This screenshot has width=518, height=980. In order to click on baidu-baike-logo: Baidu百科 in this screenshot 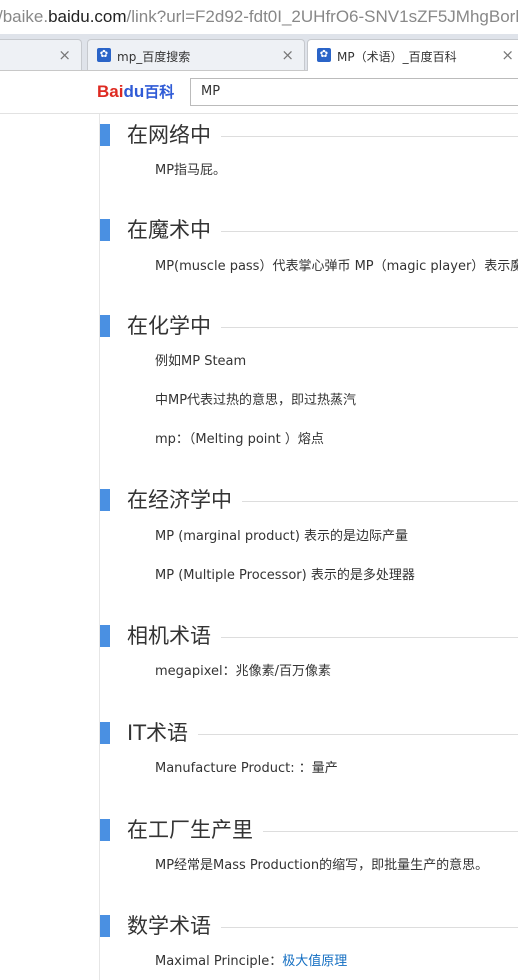, I will do `click(135, 91)`.